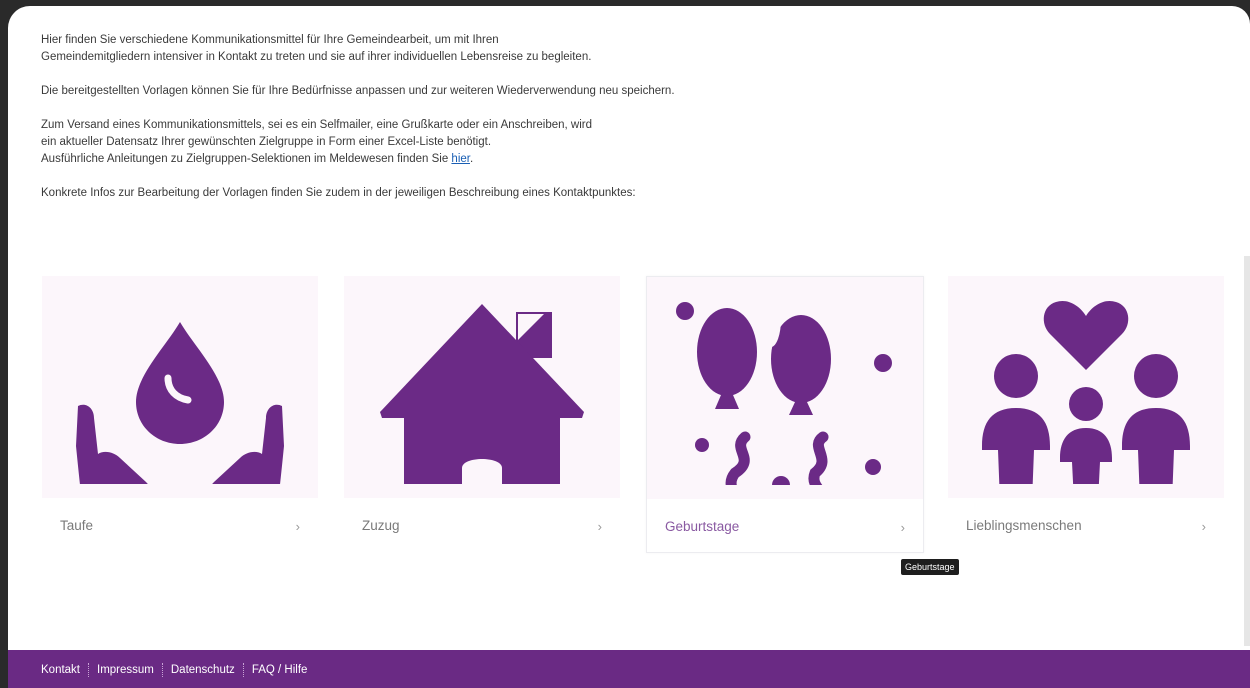  Describe the element at coordinates (1086, 399) in the screenshot. I see `family-heart-icon` at that location.